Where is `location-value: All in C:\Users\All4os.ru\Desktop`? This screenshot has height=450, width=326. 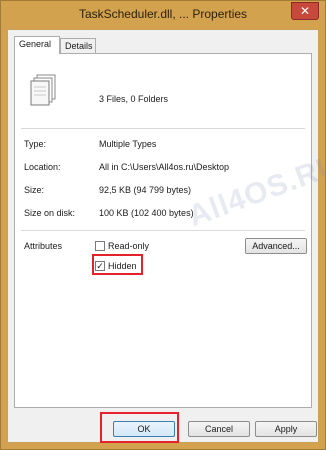
location-value: All in C:\Users\All4os.ru\Desktop is located at coordinates (164, 167).